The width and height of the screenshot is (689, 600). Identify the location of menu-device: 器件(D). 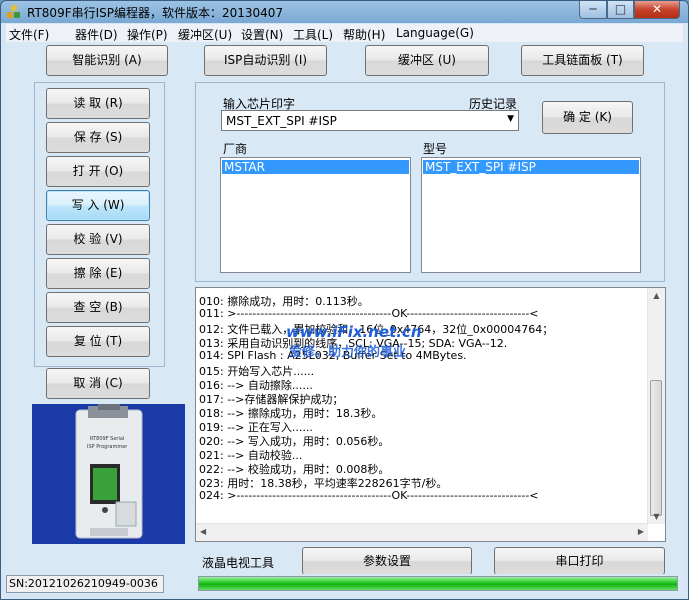
(96, 34).